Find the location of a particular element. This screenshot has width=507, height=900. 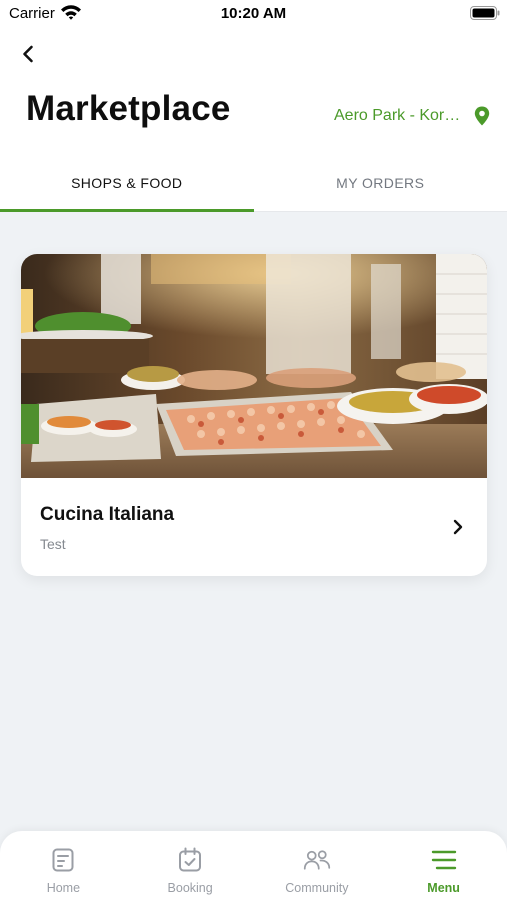

status-time: 10:20 AM is located at coordinates (253, 13).